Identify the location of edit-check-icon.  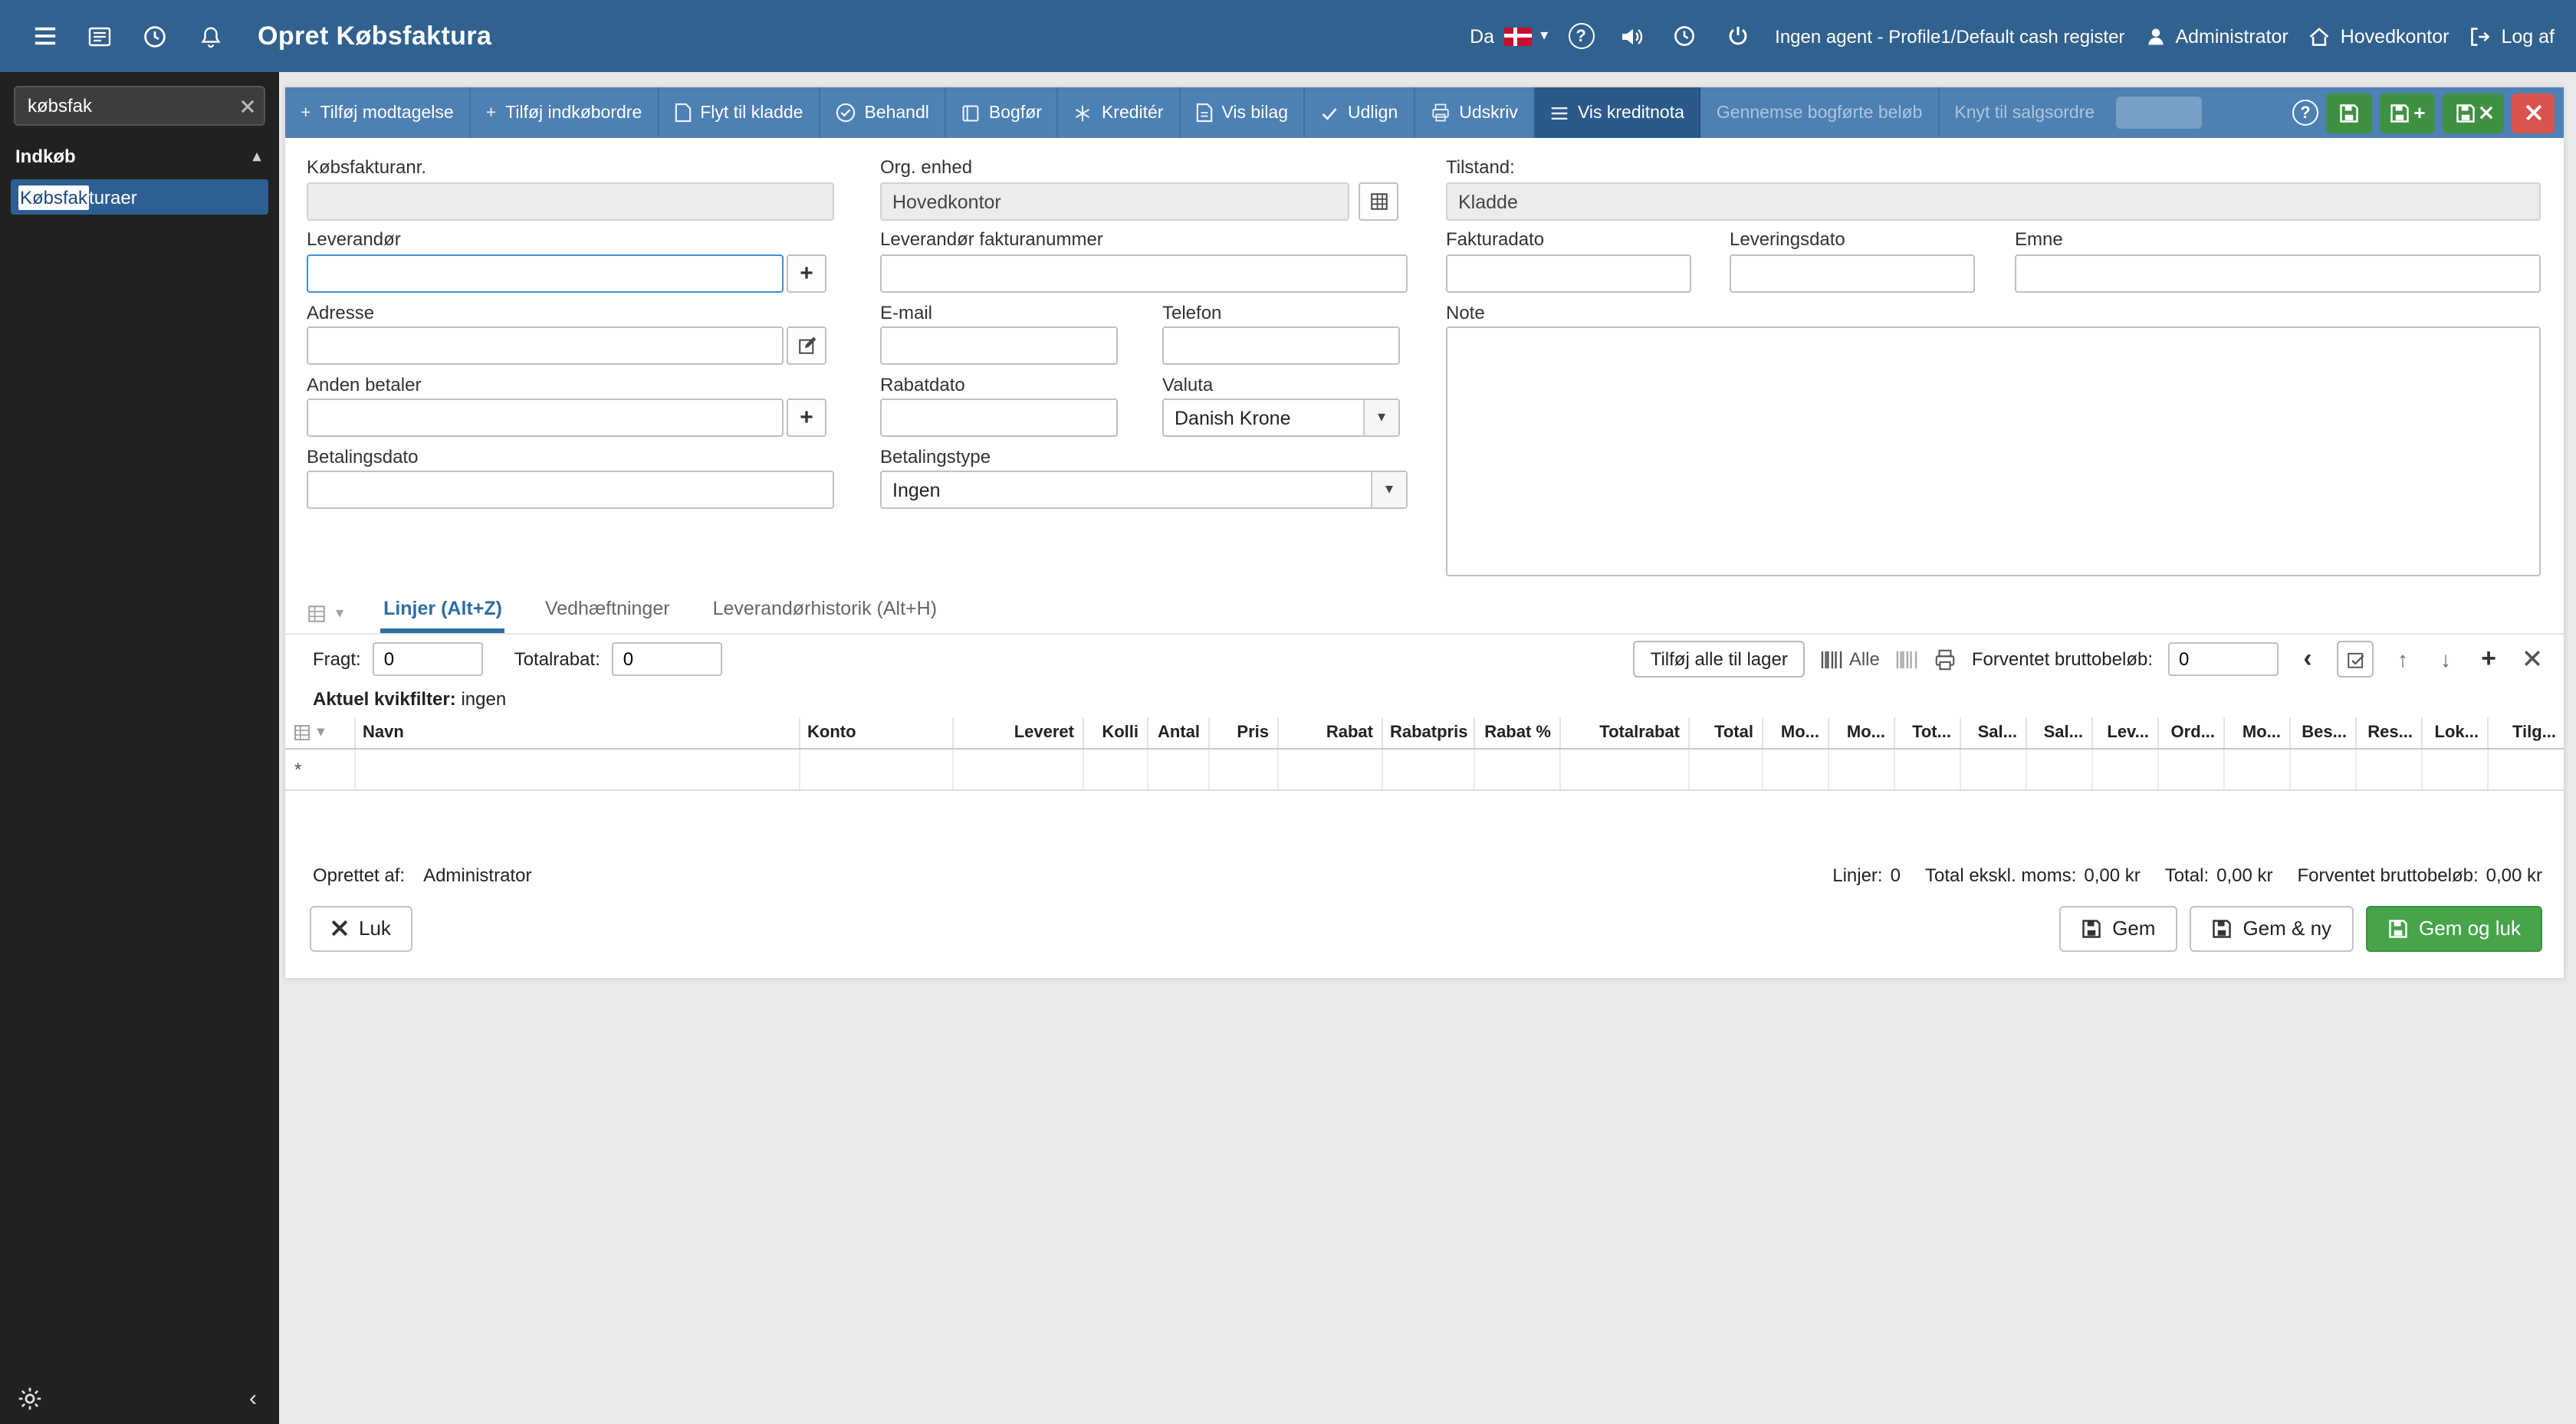
(2355, 659).